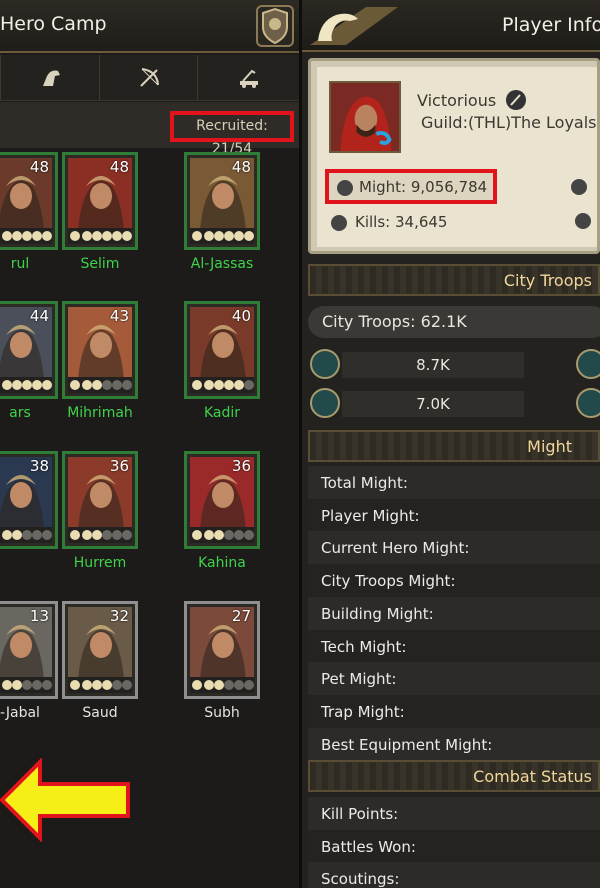 The height and width of the screenshot is (888, 600). What do you see at coordinates (100, 212) in the screenshot?
I see `hero-card: 48 Selim` at bounding box center [100, 212].